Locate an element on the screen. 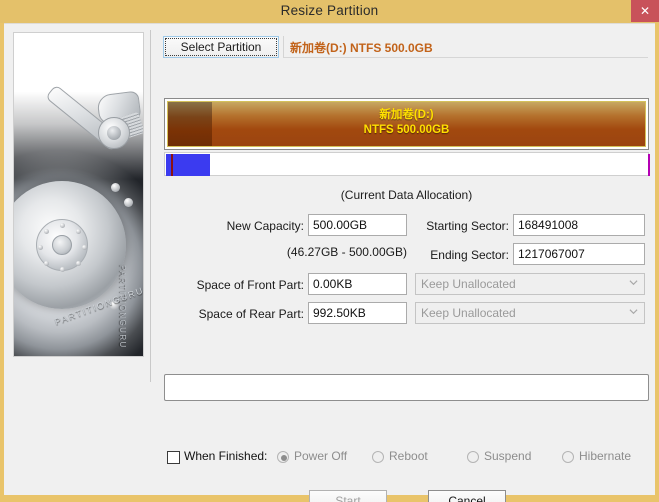 This screenshot has width=659, height=502. front-part-label: Space of Front Part: is located at coordinates (250, 285).